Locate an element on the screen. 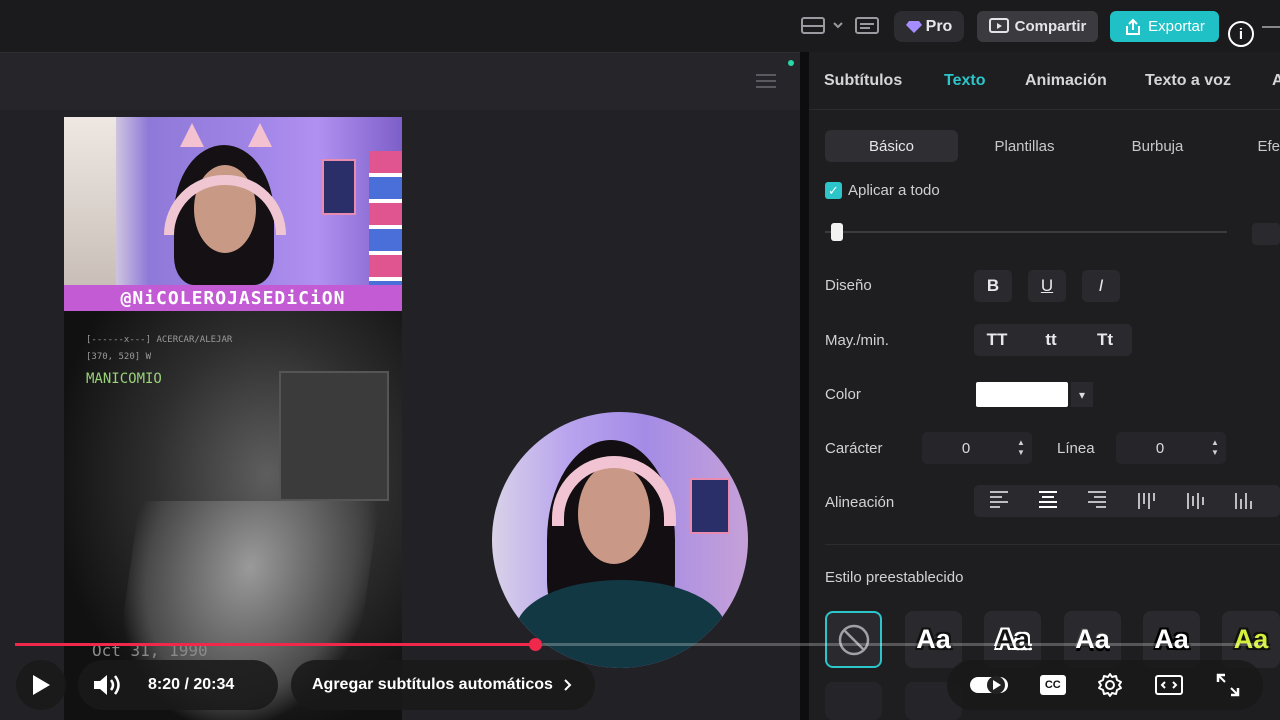  titlecase-button: Tt is located at coordinates (1105, 340).